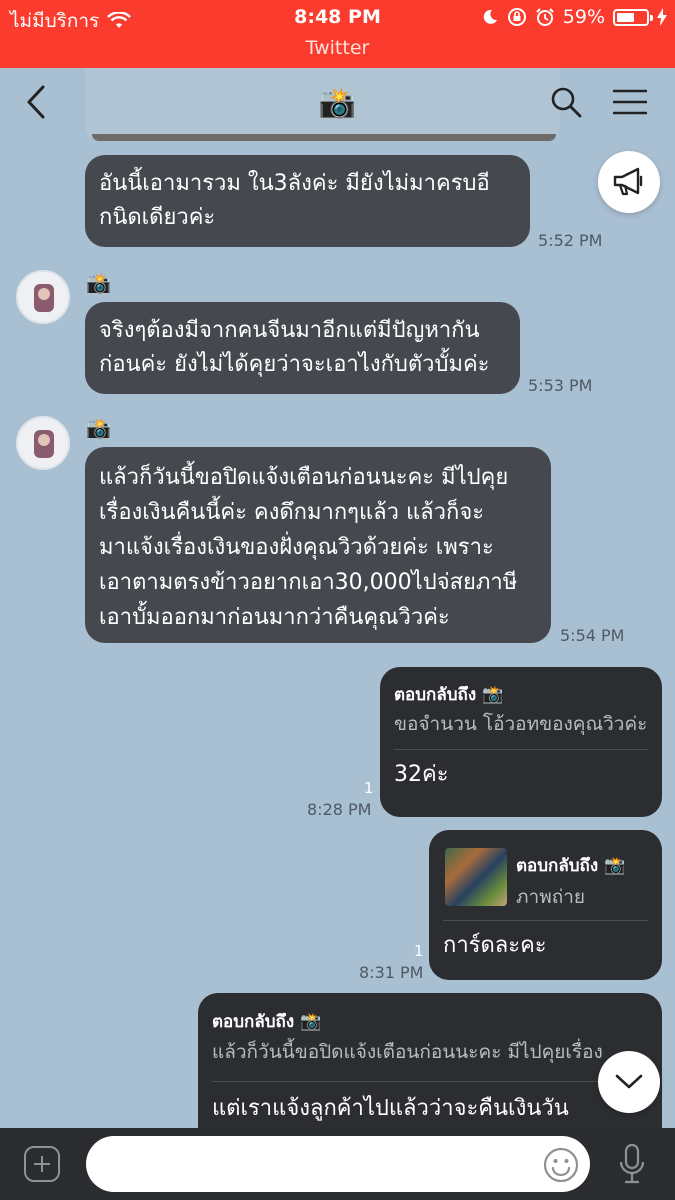 The image size is (675, 1200). I want to click on scroll-to-bottom-button, so click(629, 1082).